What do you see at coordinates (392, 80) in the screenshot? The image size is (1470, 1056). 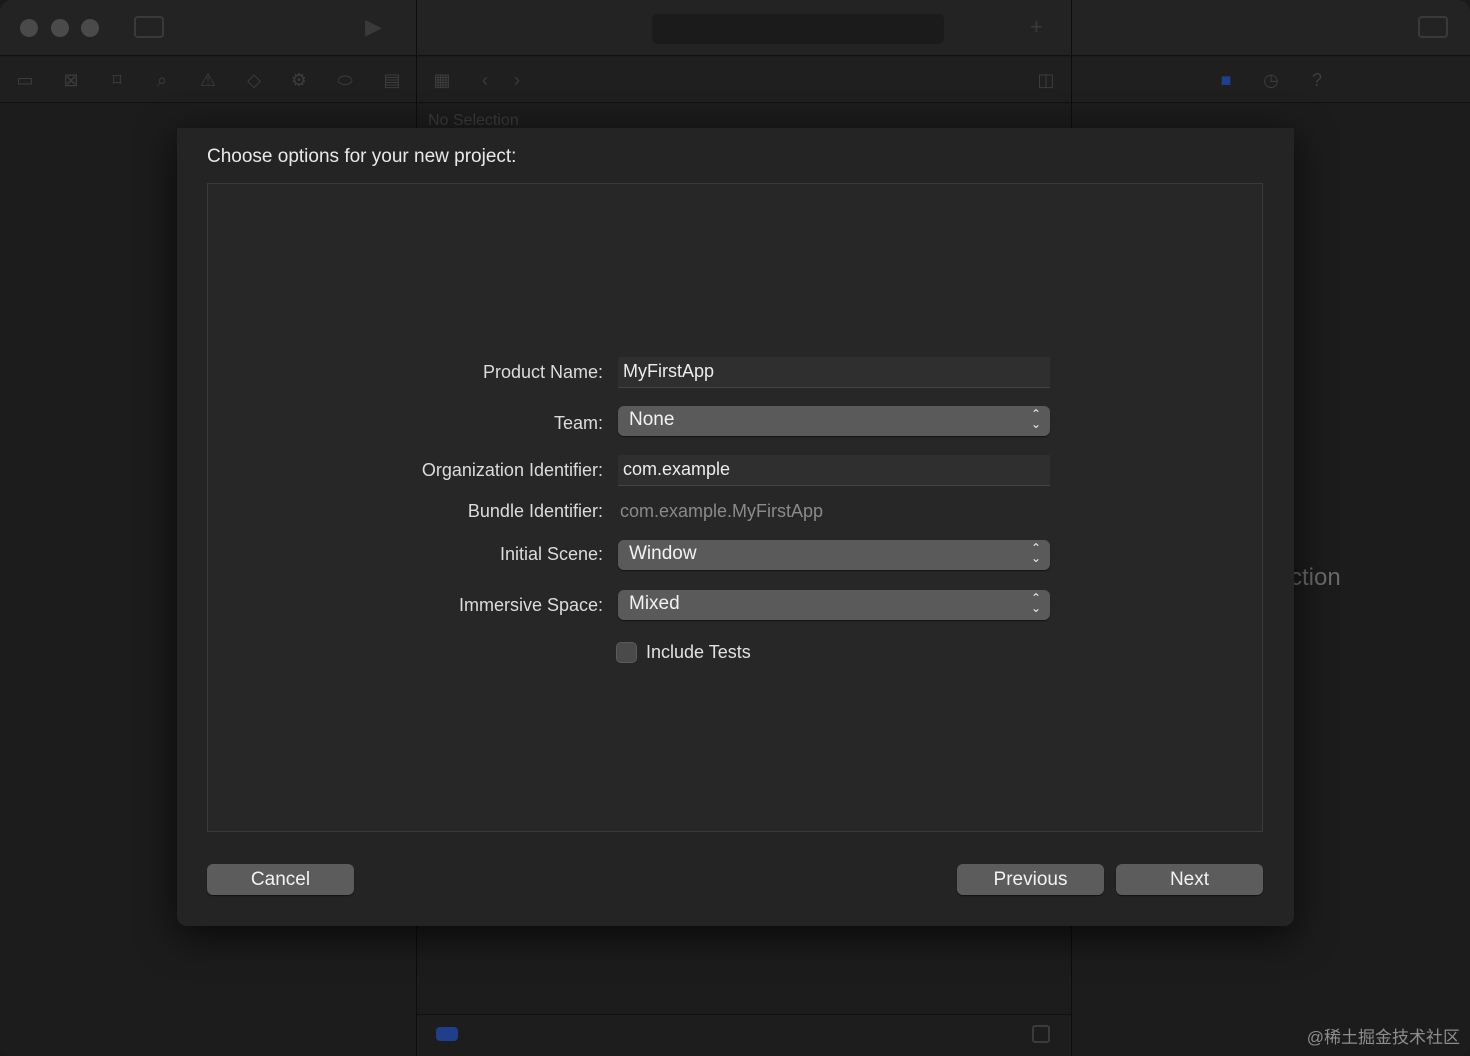 I see `report-icon: ▤` at bounding box center [392, 80].